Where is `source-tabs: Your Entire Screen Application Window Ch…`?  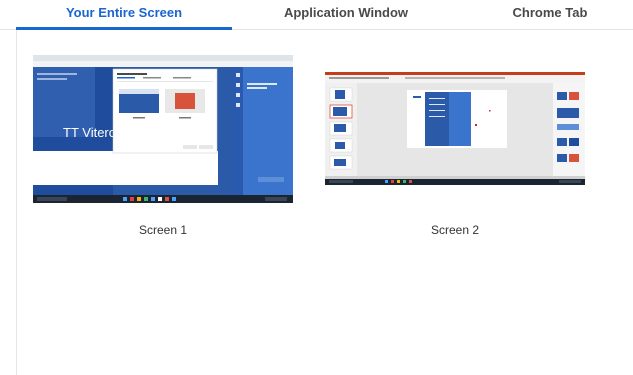
source-tabs: Your Entire Screen Application Window Ch… is located at coordinates (316, 15).